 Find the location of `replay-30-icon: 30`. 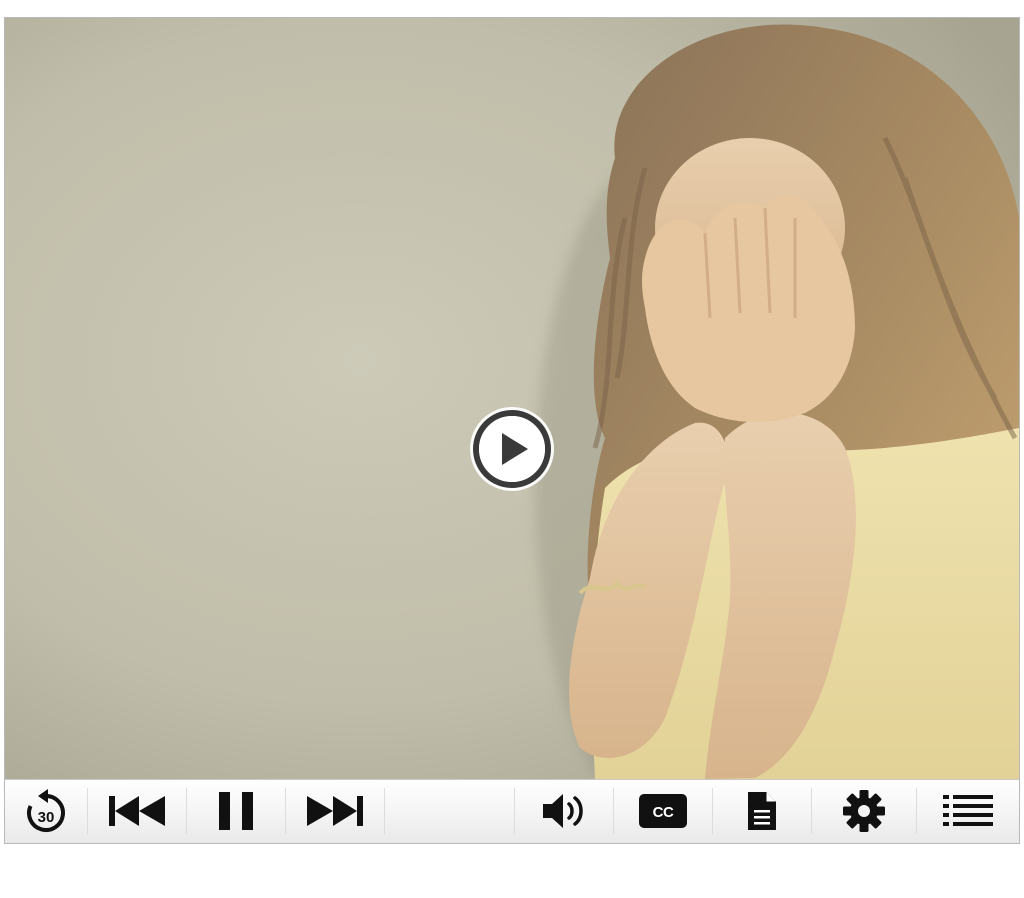

replay-30-icon: 30 is located at coordinates (46, 810).